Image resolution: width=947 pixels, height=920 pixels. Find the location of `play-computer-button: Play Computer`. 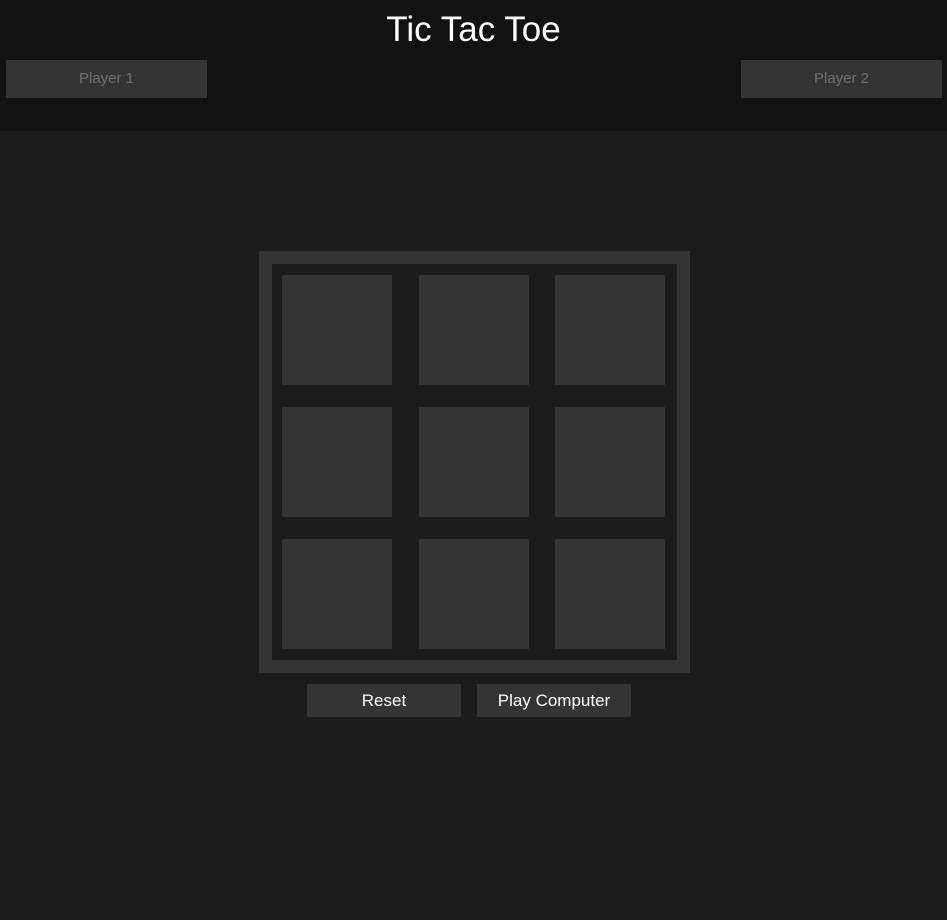

play-computer-button: Play Computer is located at coordinates (554, 700).